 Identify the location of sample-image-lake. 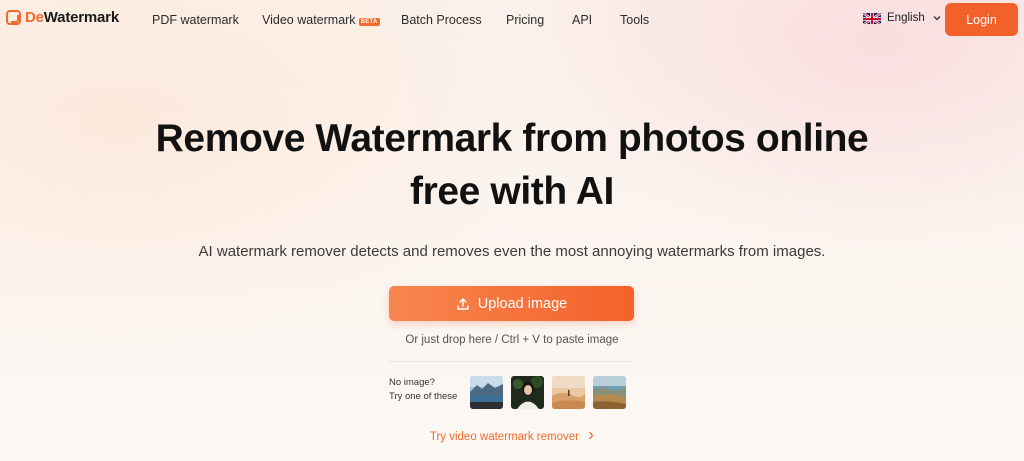
(486, 392).